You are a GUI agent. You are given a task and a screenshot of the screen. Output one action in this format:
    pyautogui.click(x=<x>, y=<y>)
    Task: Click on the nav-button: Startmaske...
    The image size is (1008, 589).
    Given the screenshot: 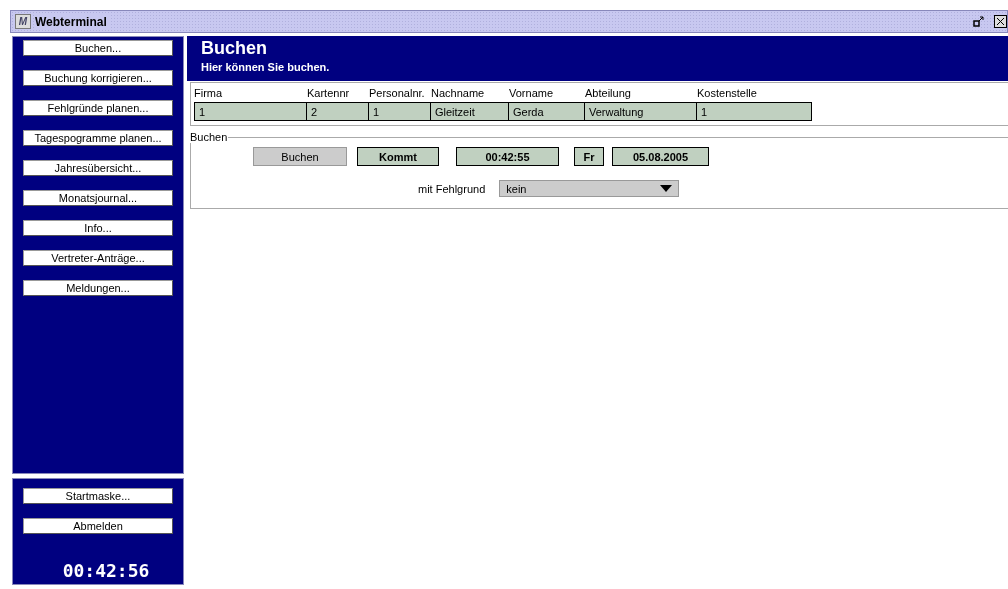 What is the action you would take?
    pyautogui.click(x=98, y=496)
    